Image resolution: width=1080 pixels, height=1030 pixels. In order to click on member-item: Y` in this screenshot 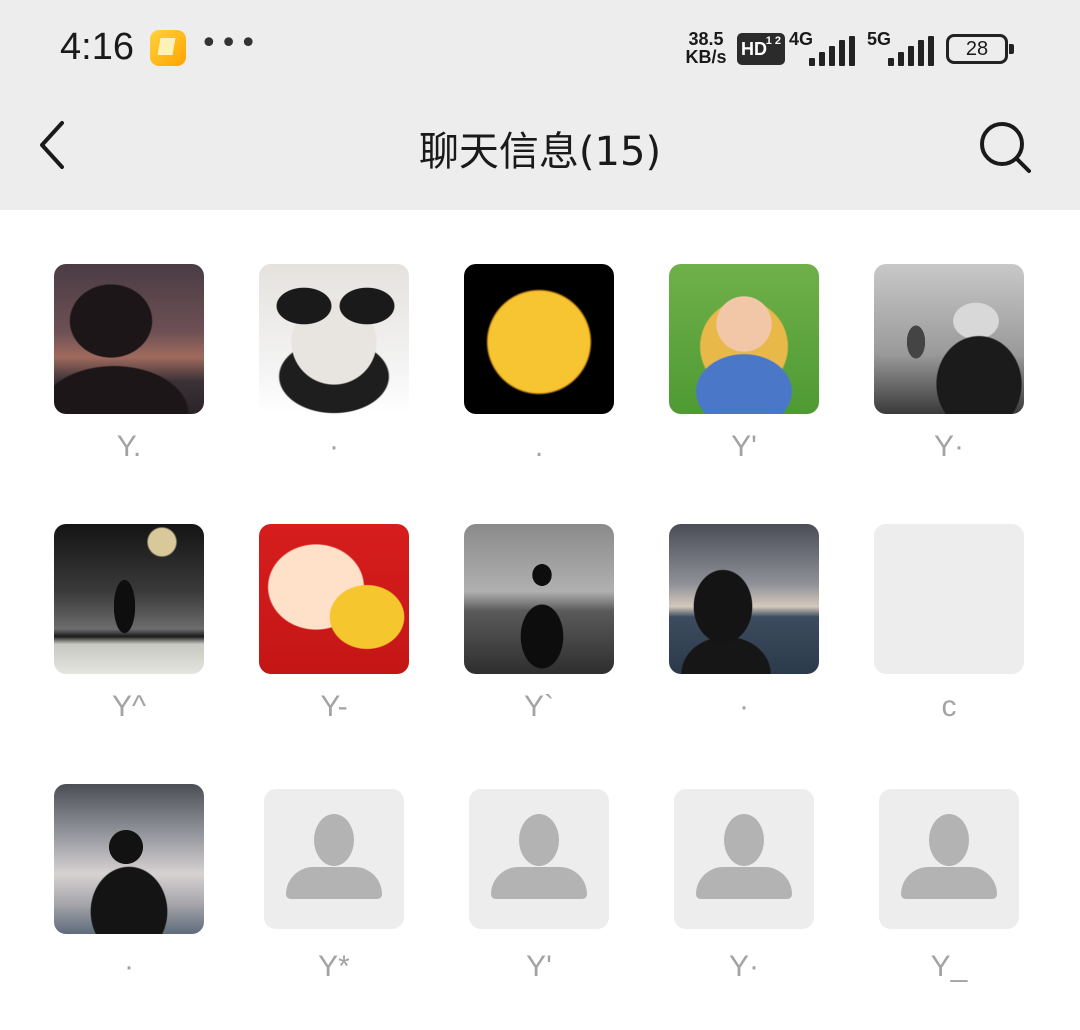, I will do `click(539, 639)`.